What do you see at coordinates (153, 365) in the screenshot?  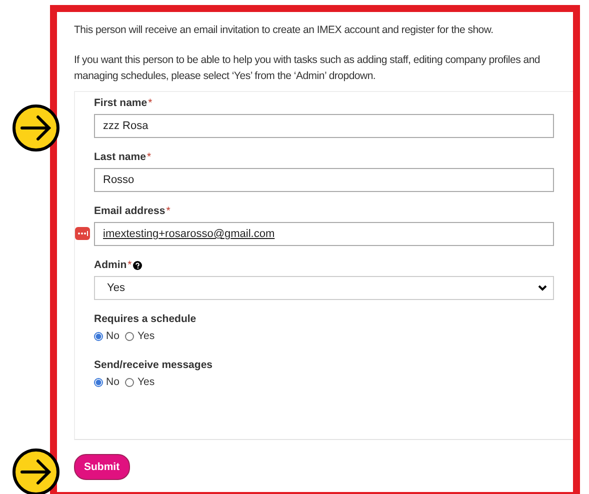 I see `field-label: Send/receive messages` at bounding box center [153, 365].